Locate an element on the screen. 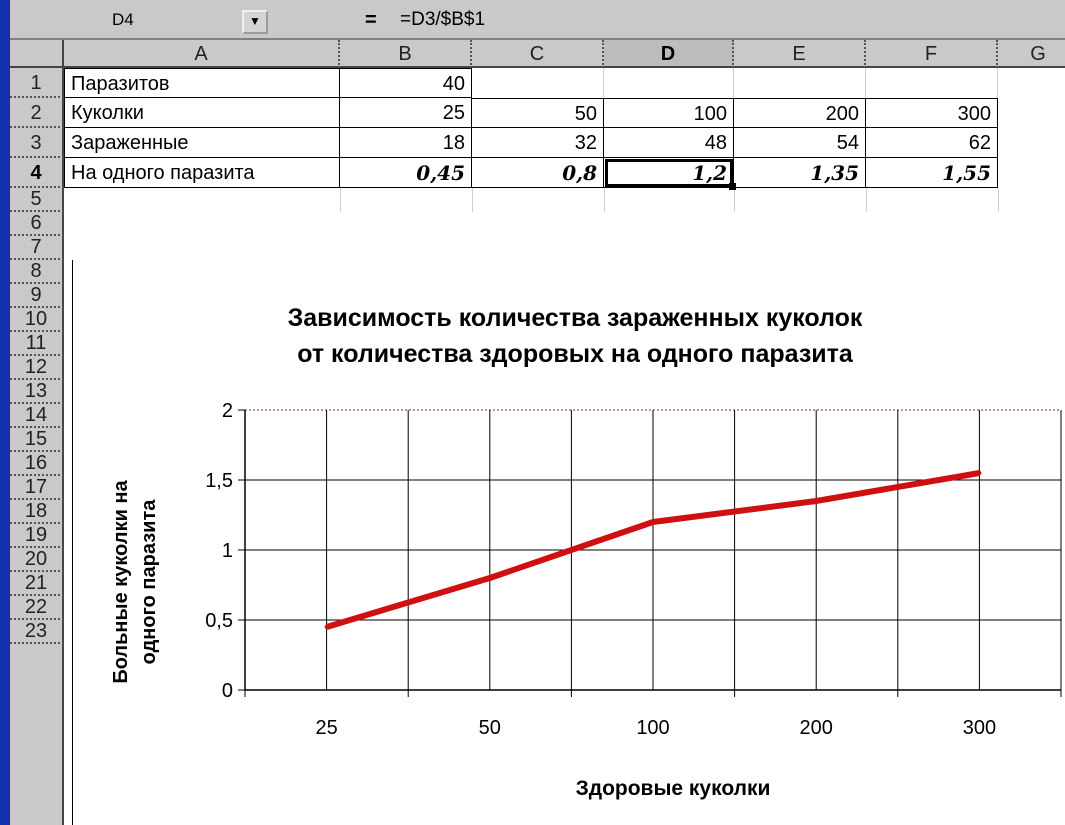  row-header-2: 2 is located at coordinates (37, 113).